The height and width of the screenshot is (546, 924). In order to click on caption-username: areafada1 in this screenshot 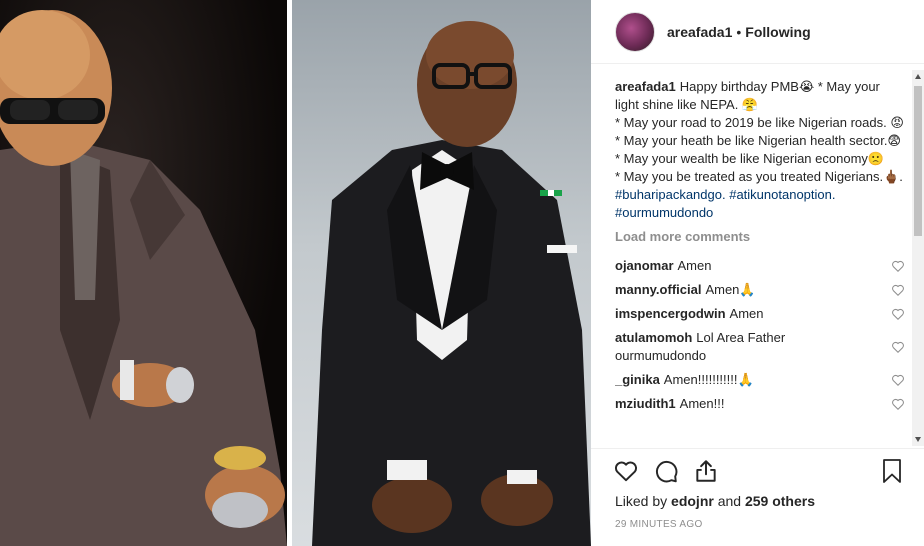, I will do `click(645, 86)`.